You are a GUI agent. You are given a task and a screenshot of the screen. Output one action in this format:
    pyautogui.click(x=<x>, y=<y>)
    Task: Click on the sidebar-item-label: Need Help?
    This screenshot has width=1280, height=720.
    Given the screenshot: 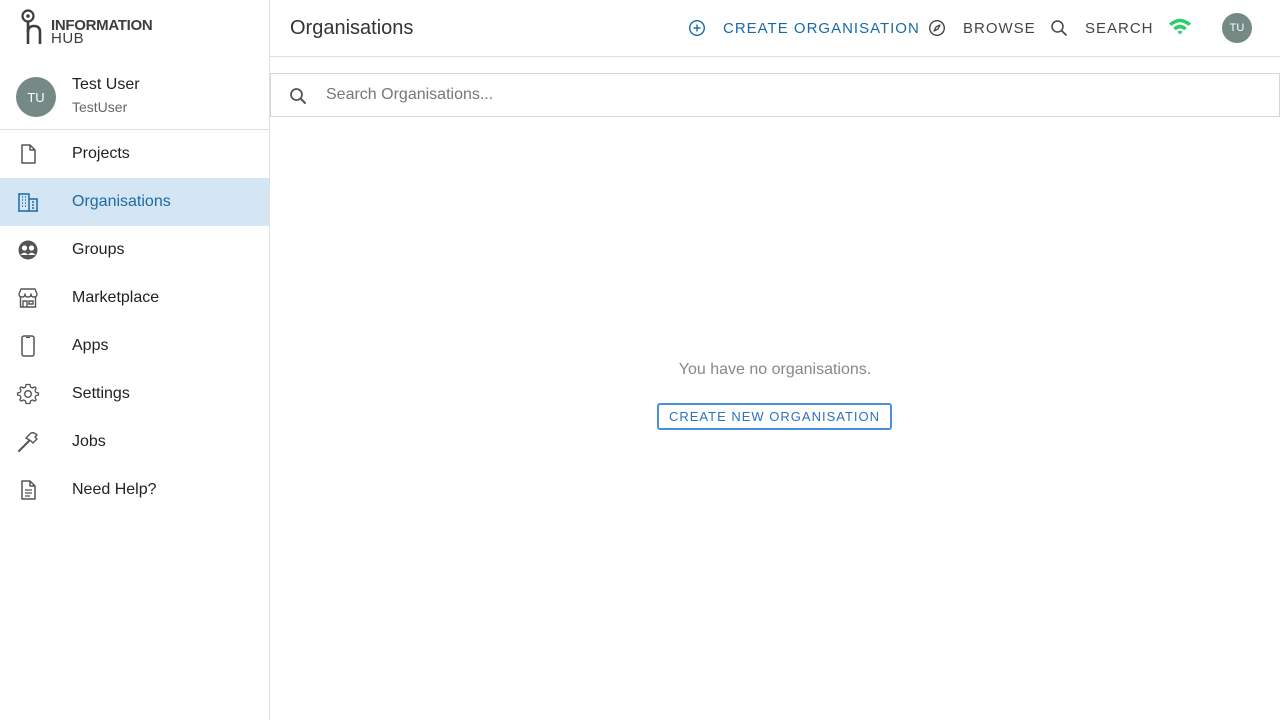 What is the action you would take?
    pyautogui.click(x=114, y=489)
    